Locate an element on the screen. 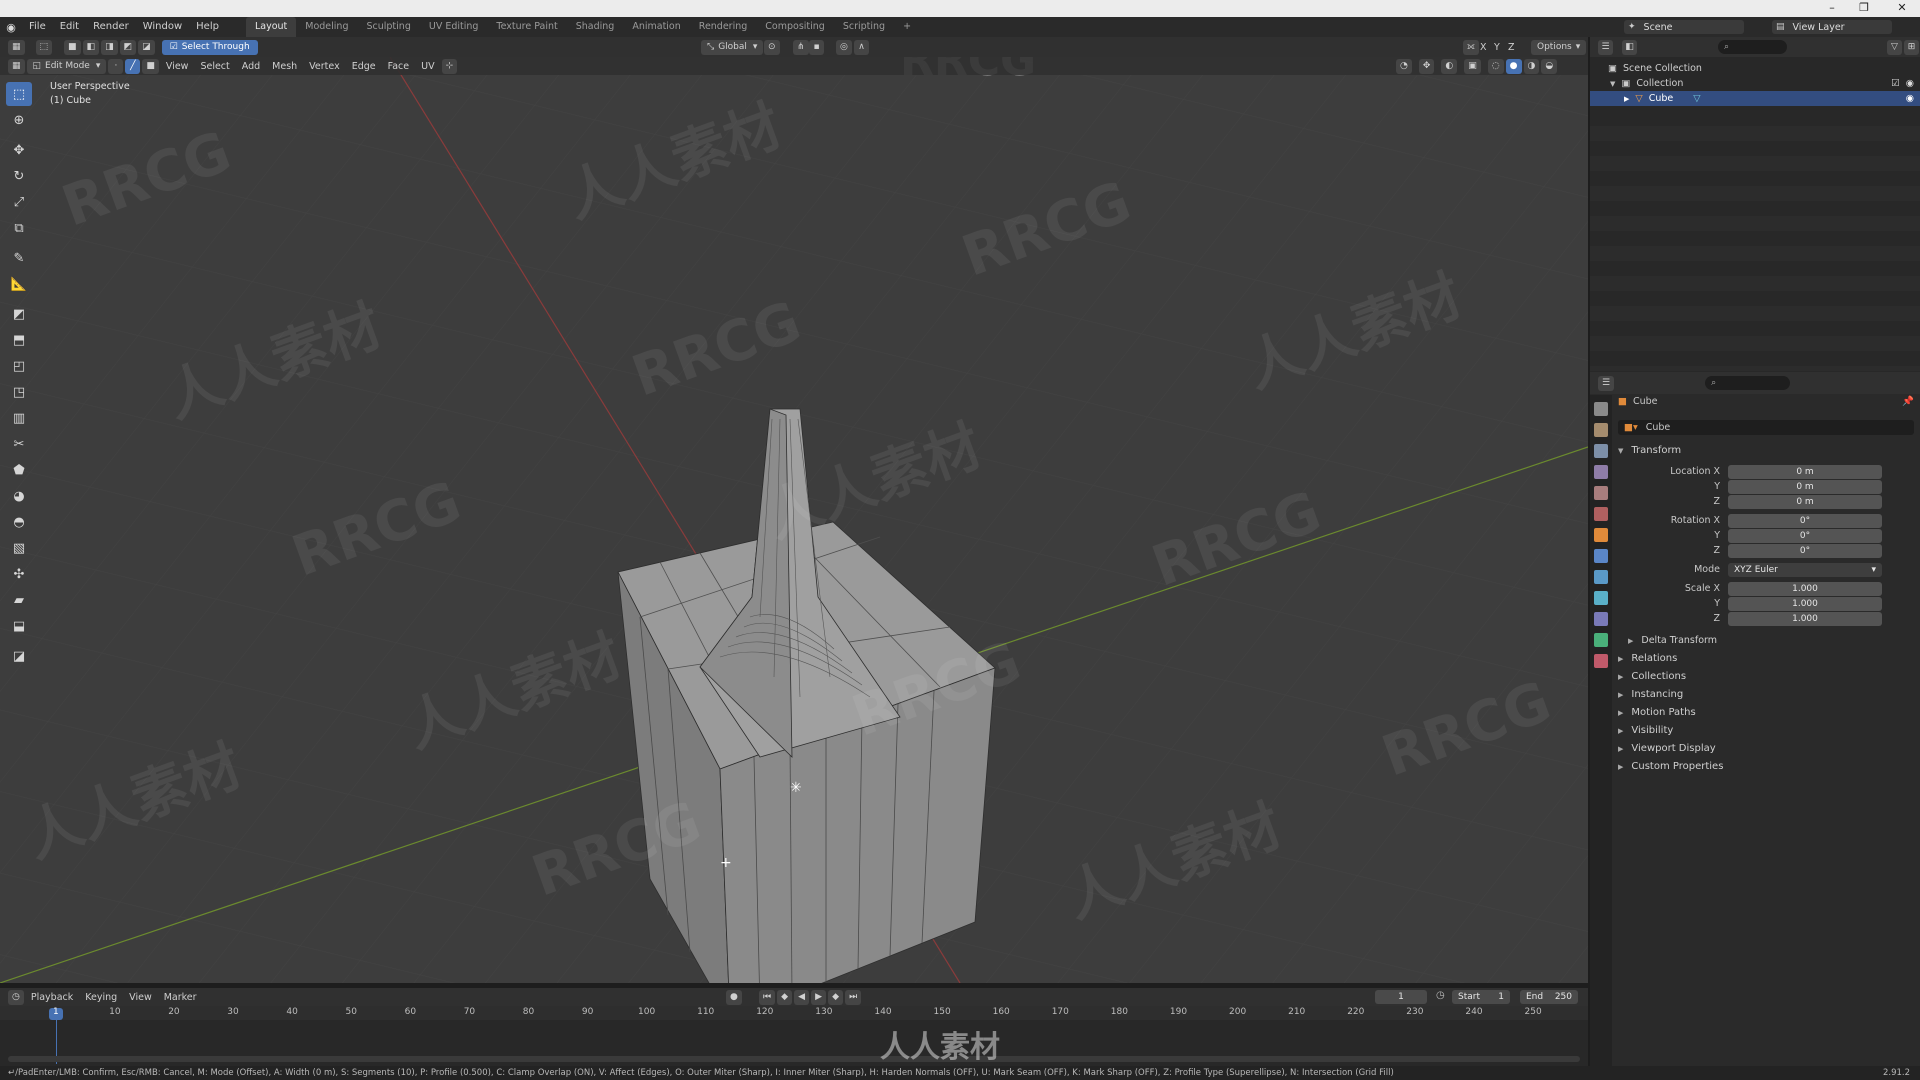 Image resolution: width=1920 pixels, height=1080 pixels. measure-tool-icon: 📐 is located at coordinates (19, 284).